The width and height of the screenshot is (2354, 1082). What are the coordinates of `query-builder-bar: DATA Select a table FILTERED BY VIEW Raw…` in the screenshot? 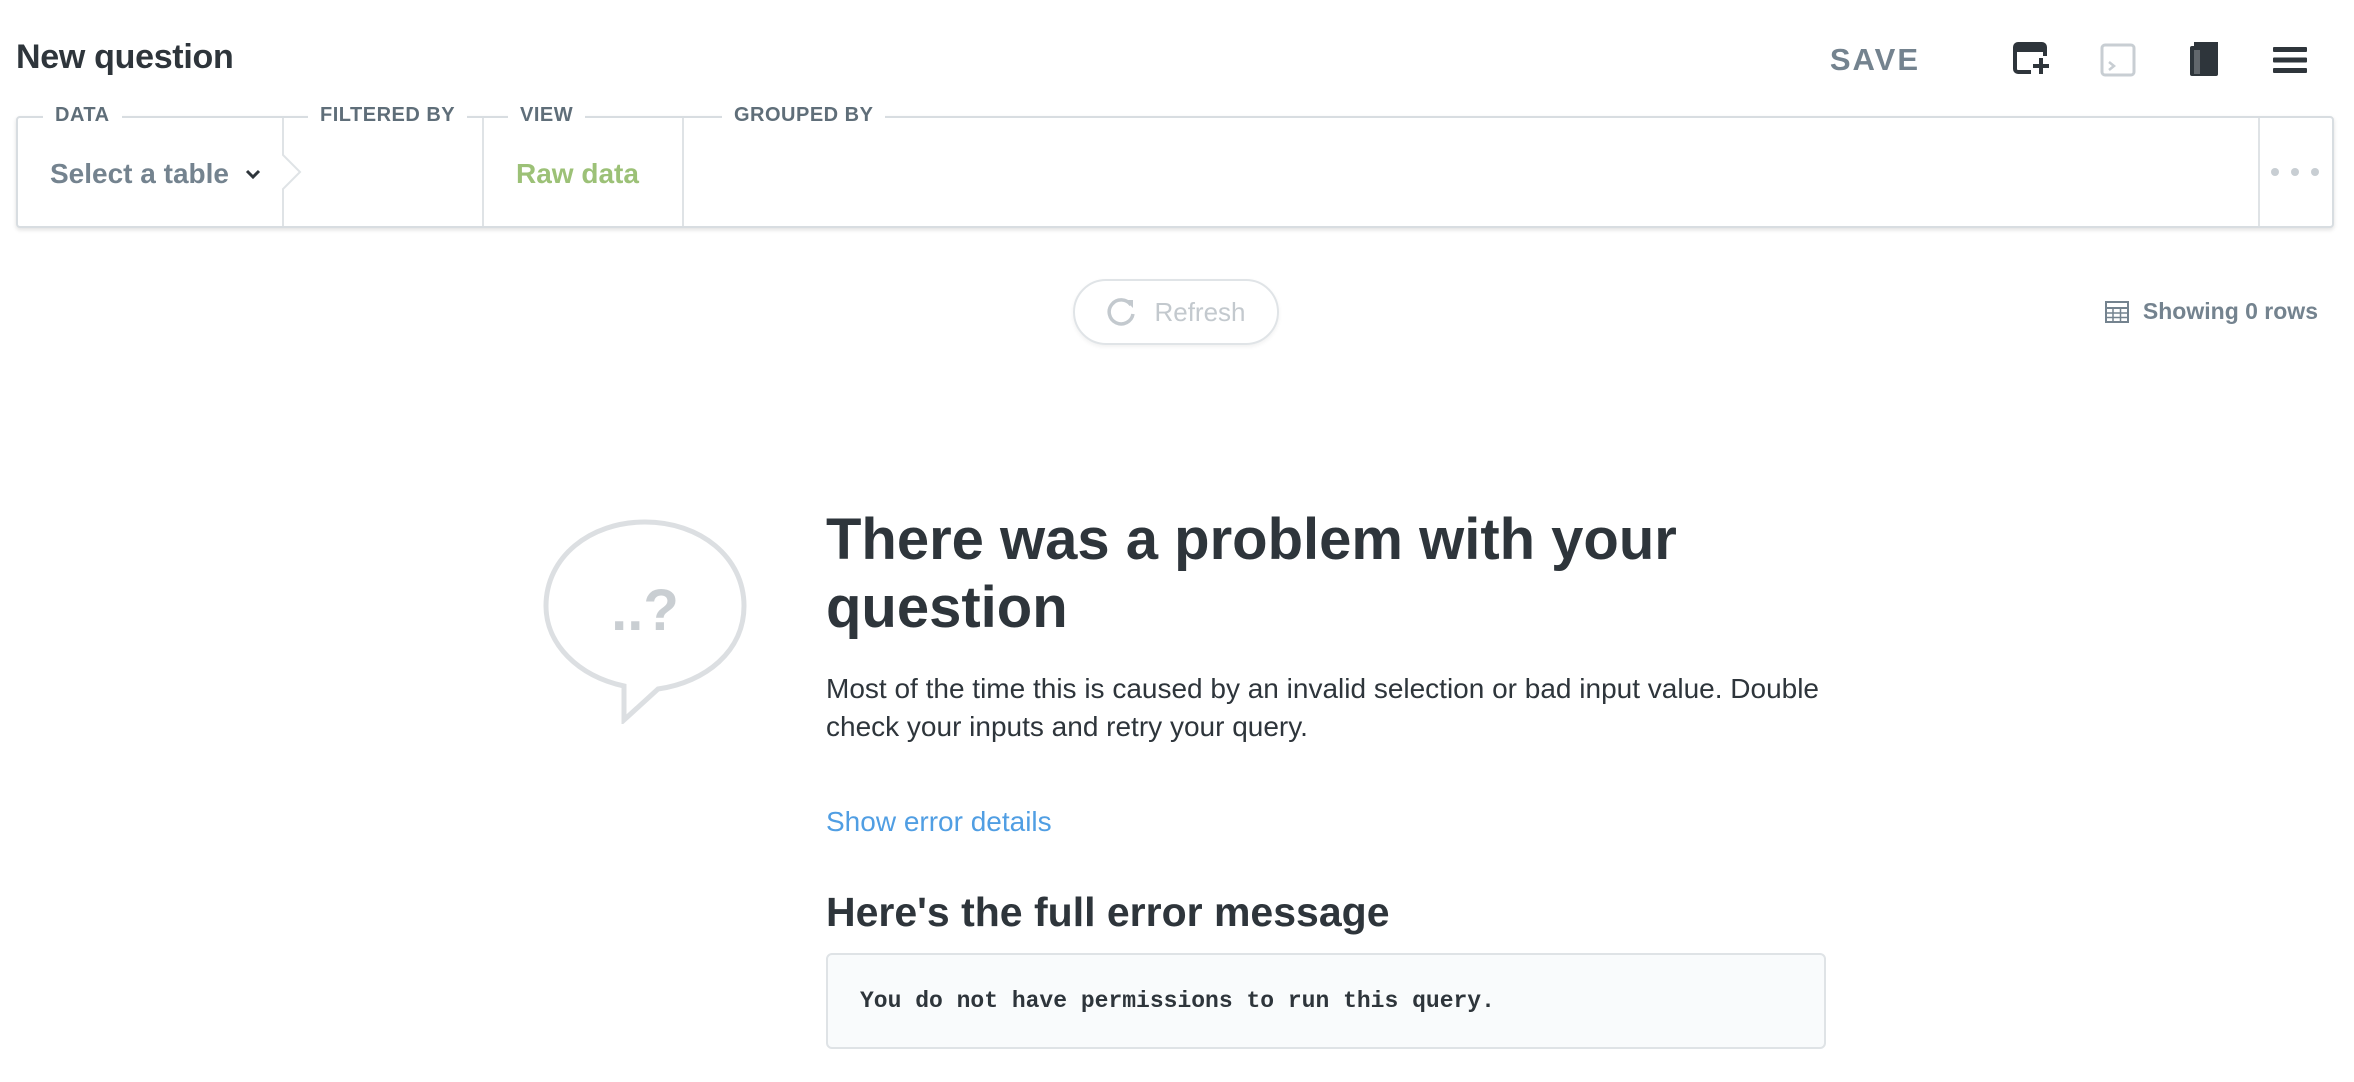 It's located at (1175, 166).